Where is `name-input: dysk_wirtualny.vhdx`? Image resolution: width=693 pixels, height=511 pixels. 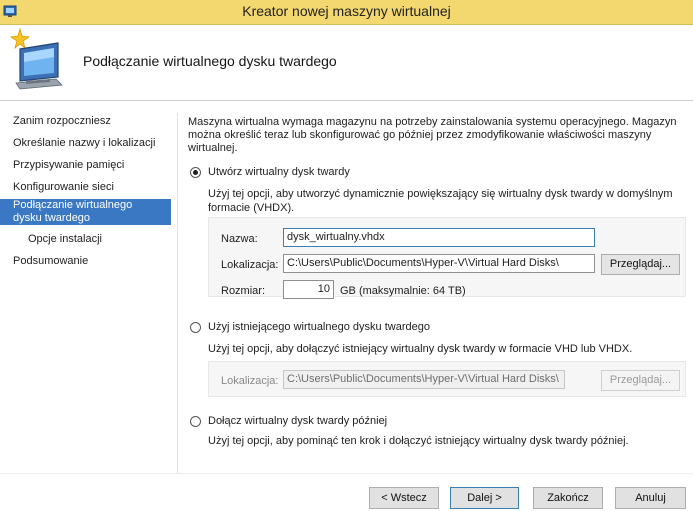
name-input: dysk_wirtualny.vhdx is located at coordinates (439, 237).